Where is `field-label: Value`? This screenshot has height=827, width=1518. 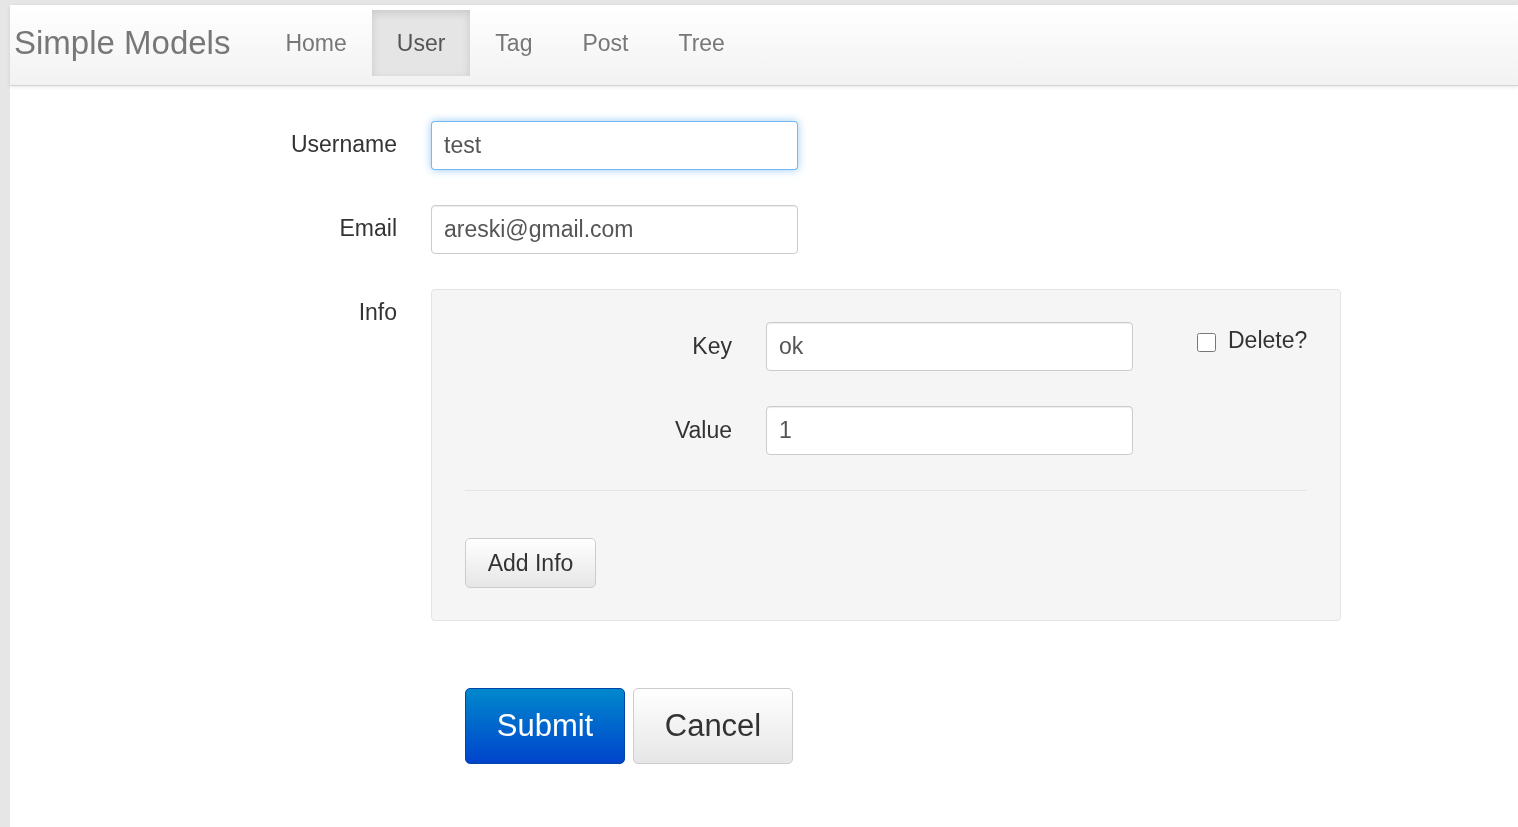 field-label: Value is located at coordinates (703, 430).